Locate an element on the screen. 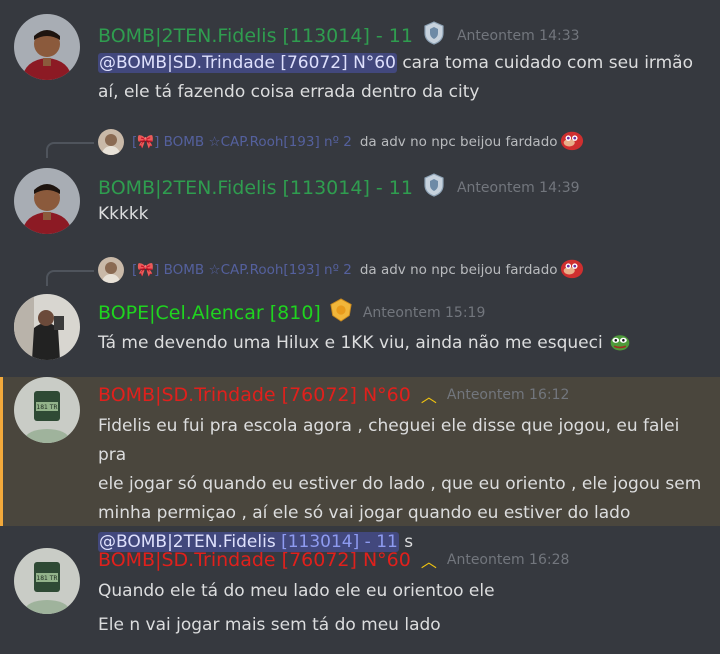 This screenshot has width=720, height=654. timestamp: Anteontem 16:12 is located at coordinates (508, 395).